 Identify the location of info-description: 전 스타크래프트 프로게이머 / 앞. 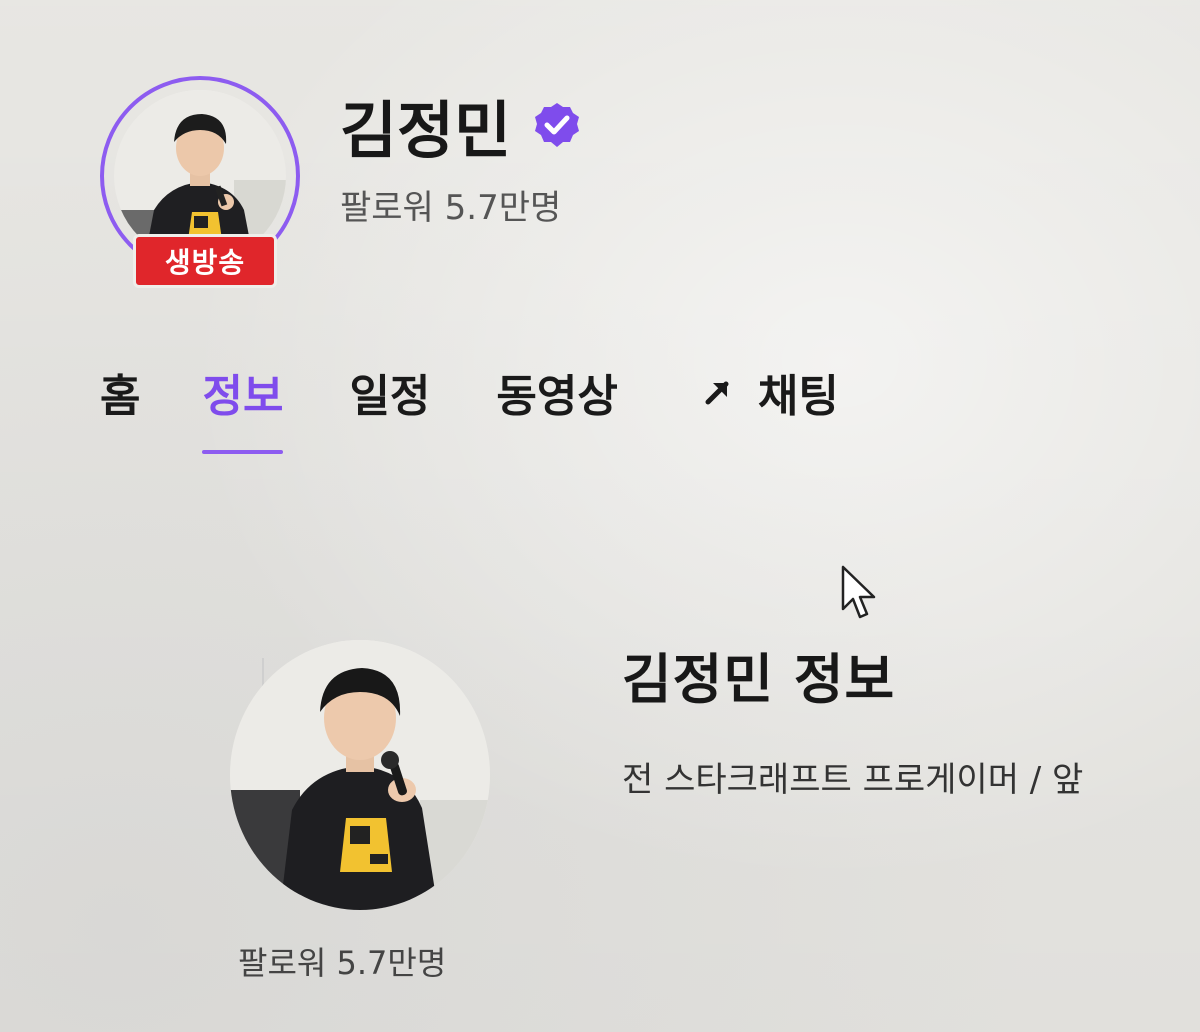
(853, 780).